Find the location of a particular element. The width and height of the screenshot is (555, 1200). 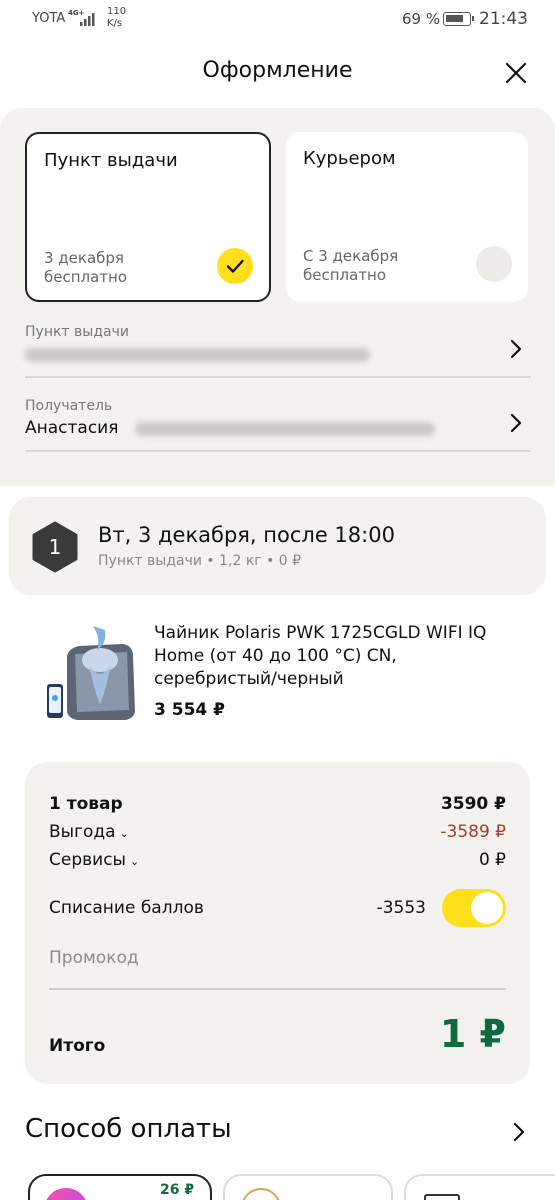

carrier-label: YOTA is located at coordinates (49, 18).